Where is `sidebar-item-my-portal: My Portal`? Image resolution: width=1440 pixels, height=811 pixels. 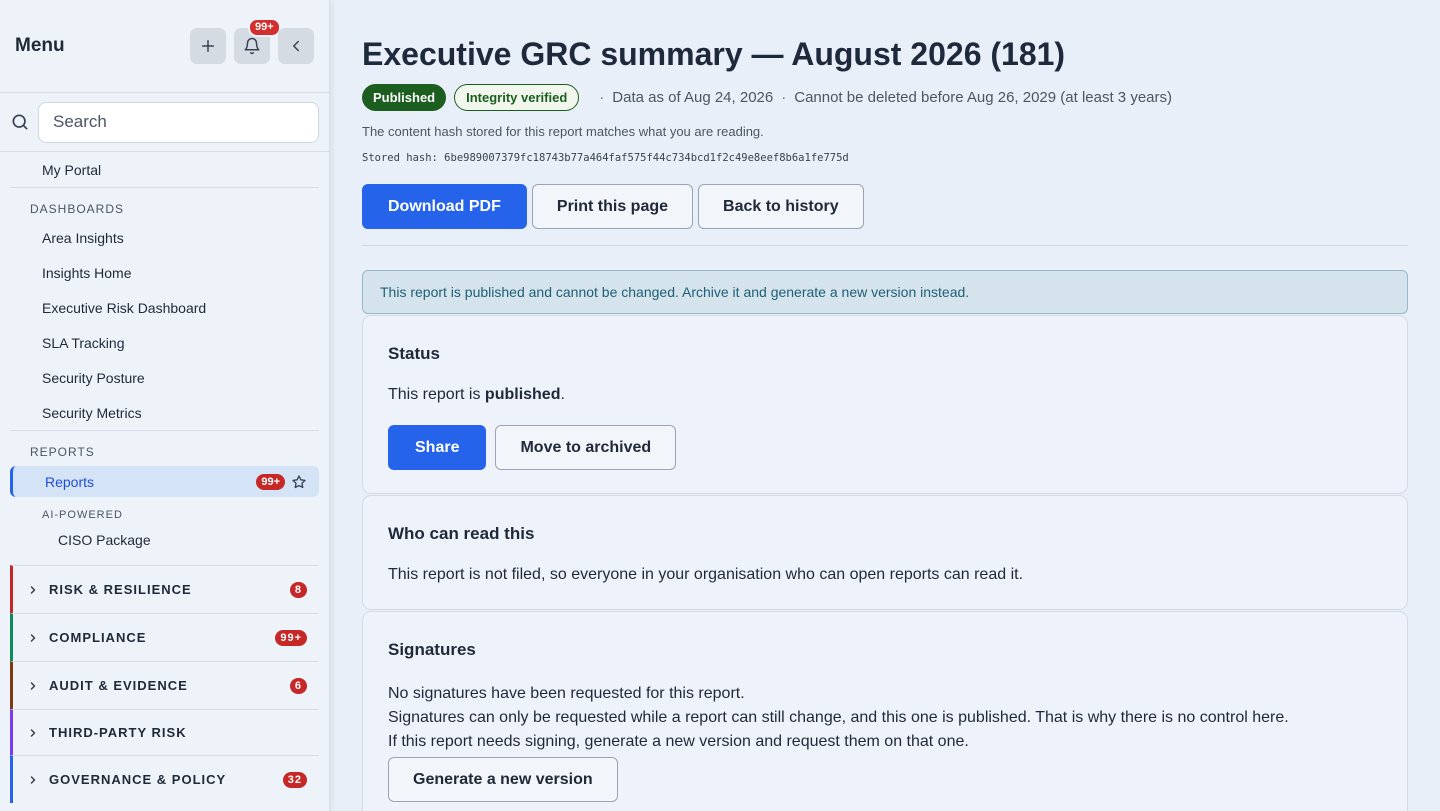
sidebar-item-my-portal: My Portal is located at coordinates (164, 169).